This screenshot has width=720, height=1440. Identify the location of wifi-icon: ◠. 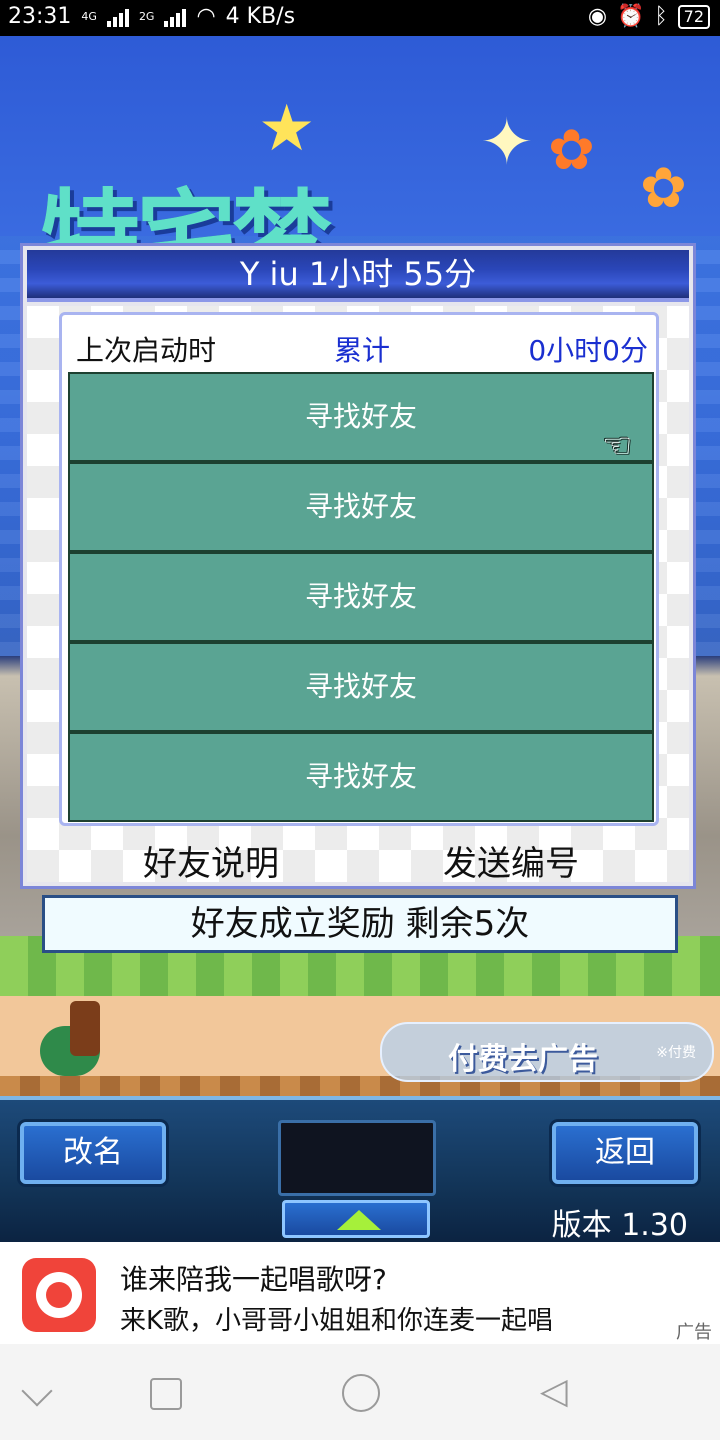
(206, 16).